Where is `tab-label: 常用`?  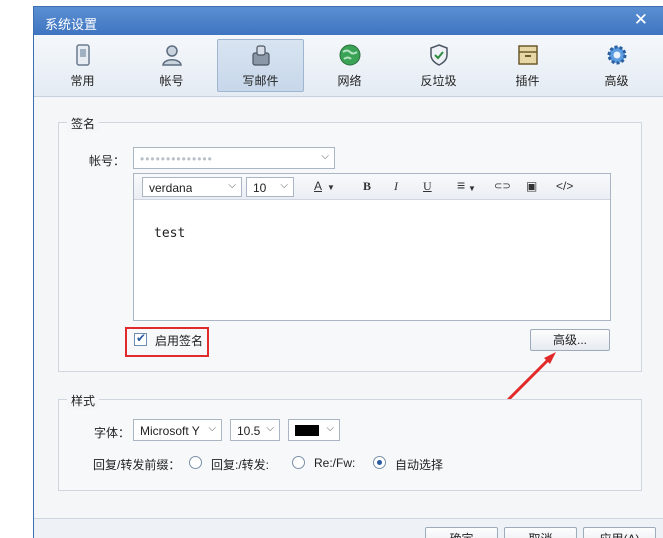
tab-label: 常用 is located at coordinates (82, 81).